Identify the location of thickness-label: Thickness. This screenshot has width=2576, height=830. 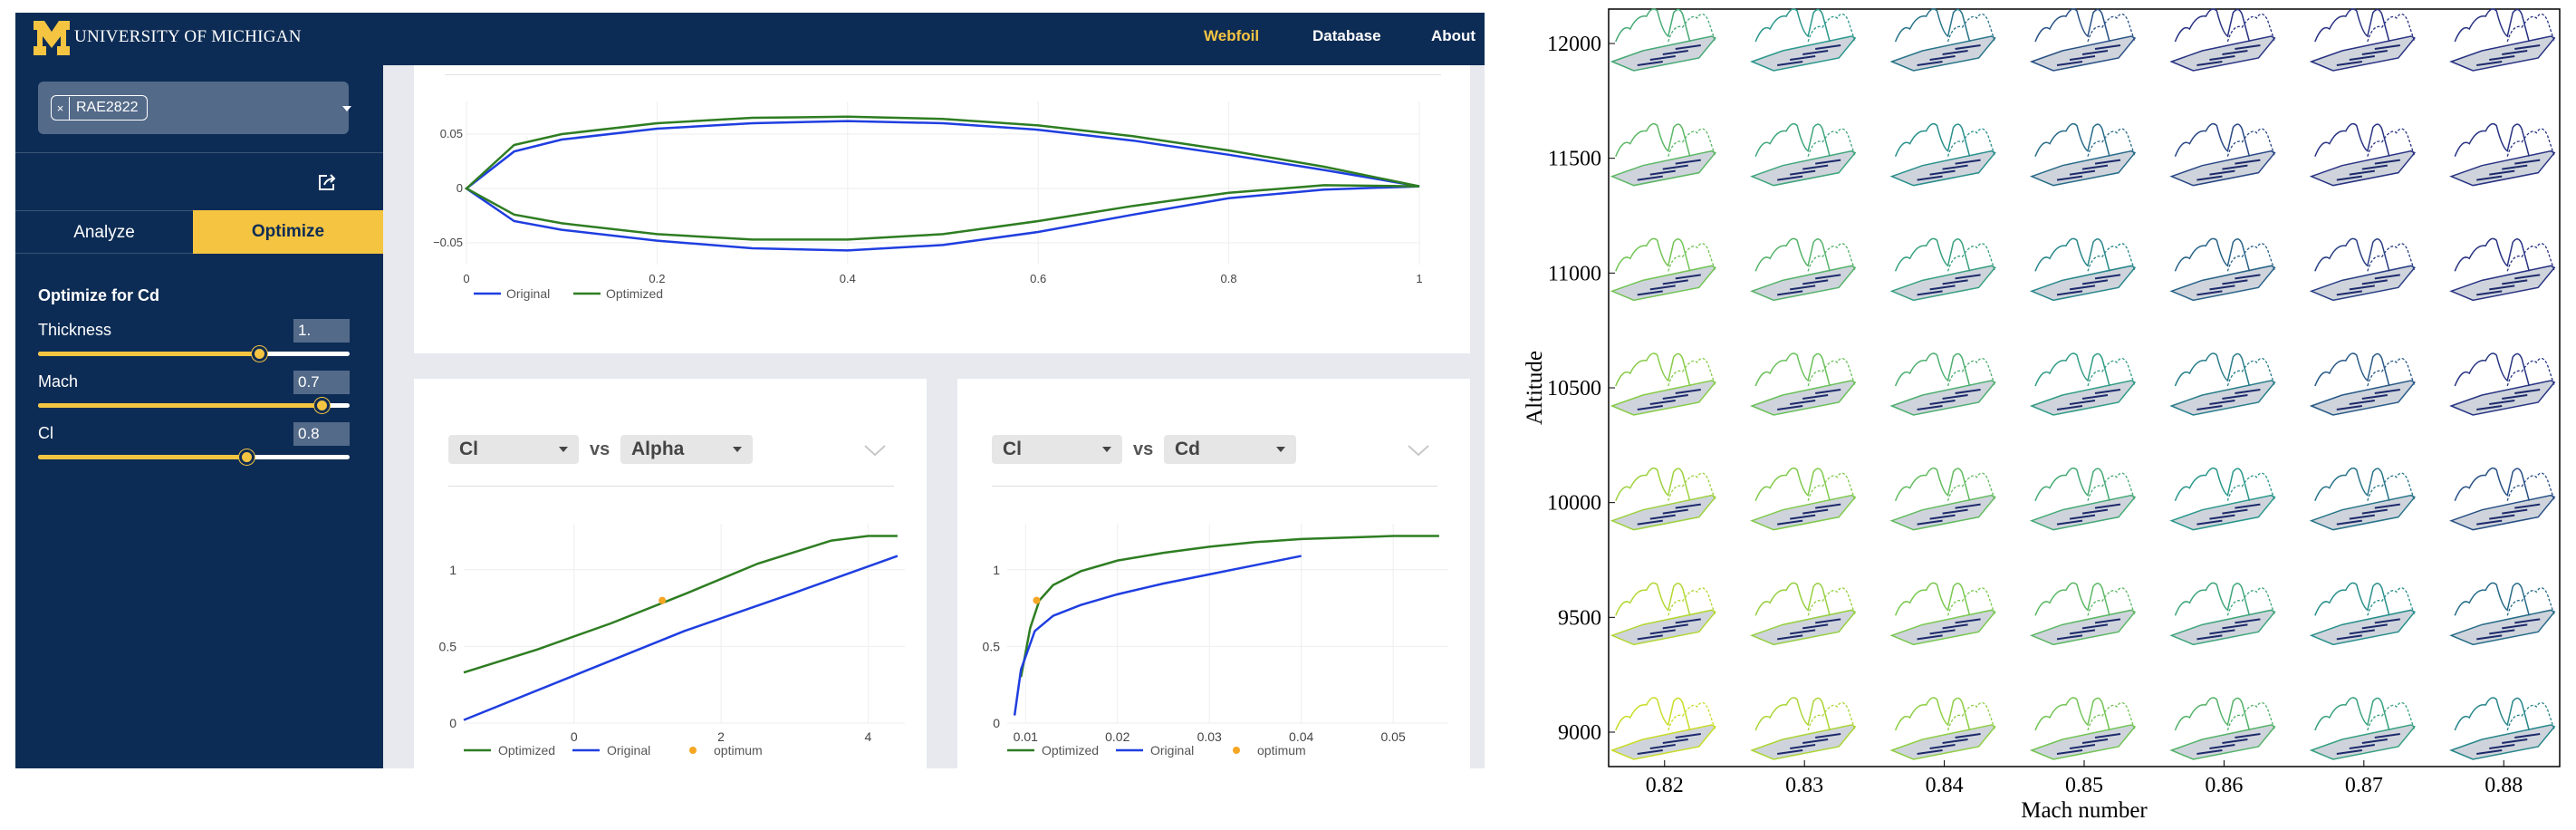
(75, 330).